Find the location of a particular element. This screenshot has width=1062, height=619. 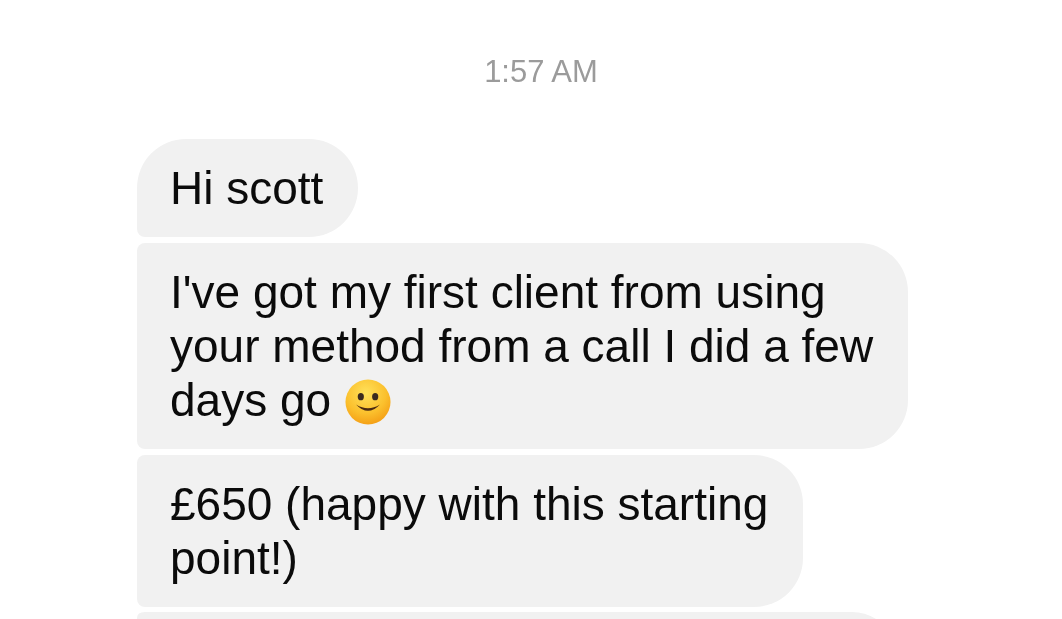

message-text: Hi scott is located at coordinates (247, 188).